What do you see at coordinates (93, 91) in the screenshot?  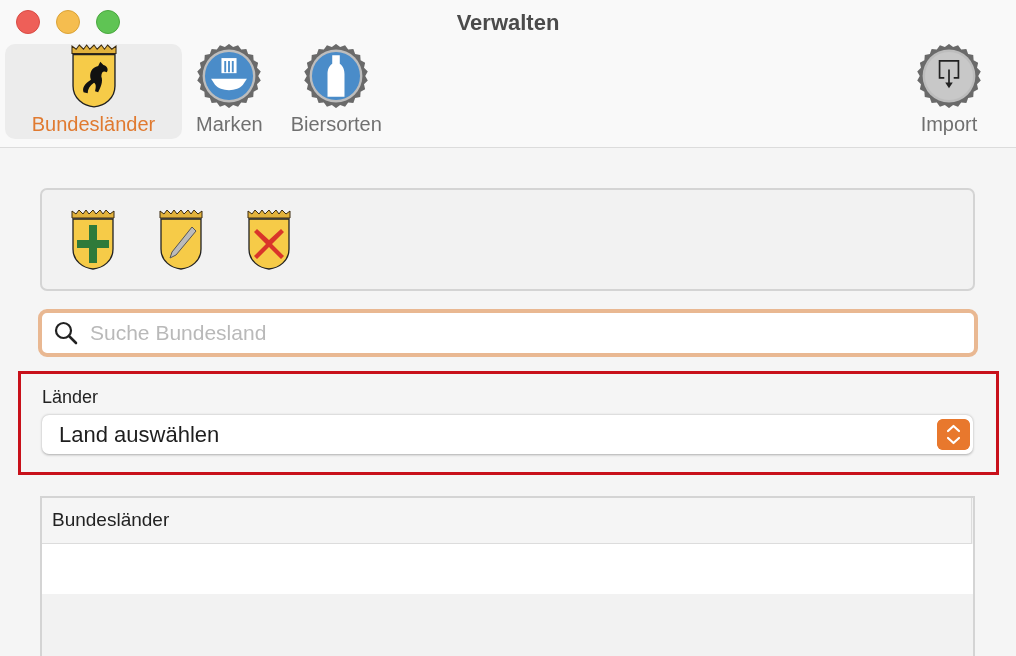 I see `toolbar-tab: Bundesländer` at bounding box center [93, 91].